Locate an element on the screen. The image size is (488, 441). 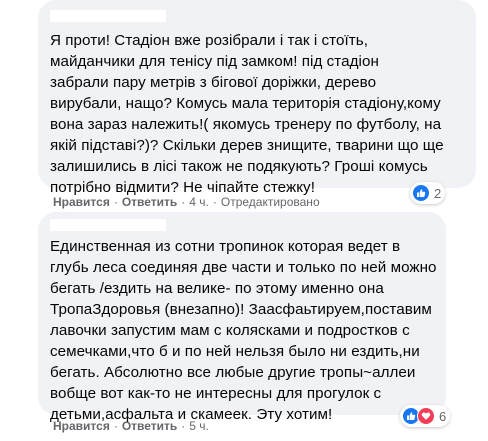
love-icon is located at coordinates (426, 416).